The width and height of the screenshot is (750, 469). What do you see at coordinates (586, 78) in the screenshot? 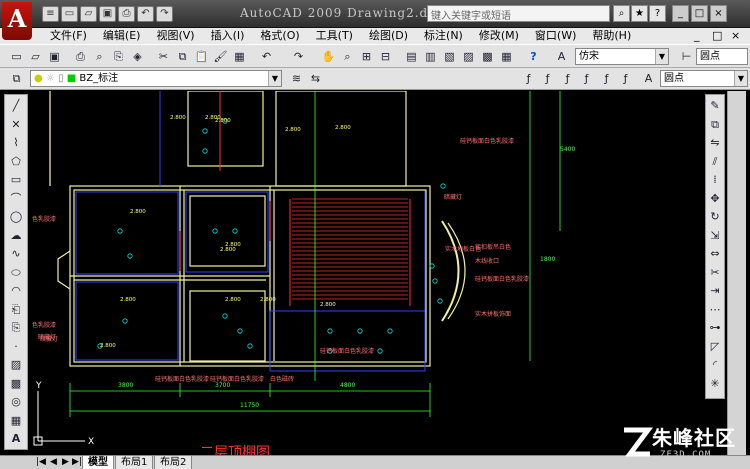
I see `dim-ordinate-icon: ƒ` at bounding box center [586, 78].